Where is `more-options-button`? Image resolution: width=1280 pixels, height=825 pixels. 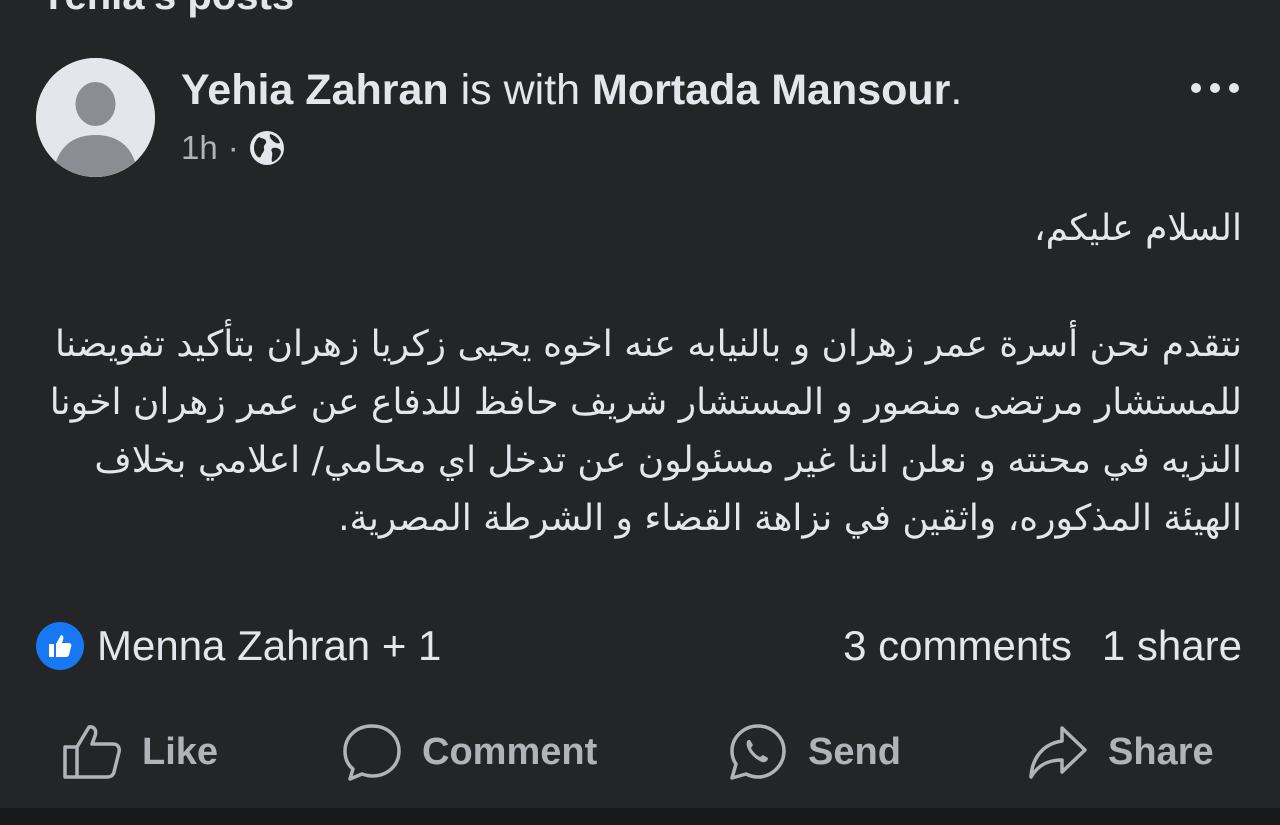
more-options-button is located at coordinates (1215, 88).